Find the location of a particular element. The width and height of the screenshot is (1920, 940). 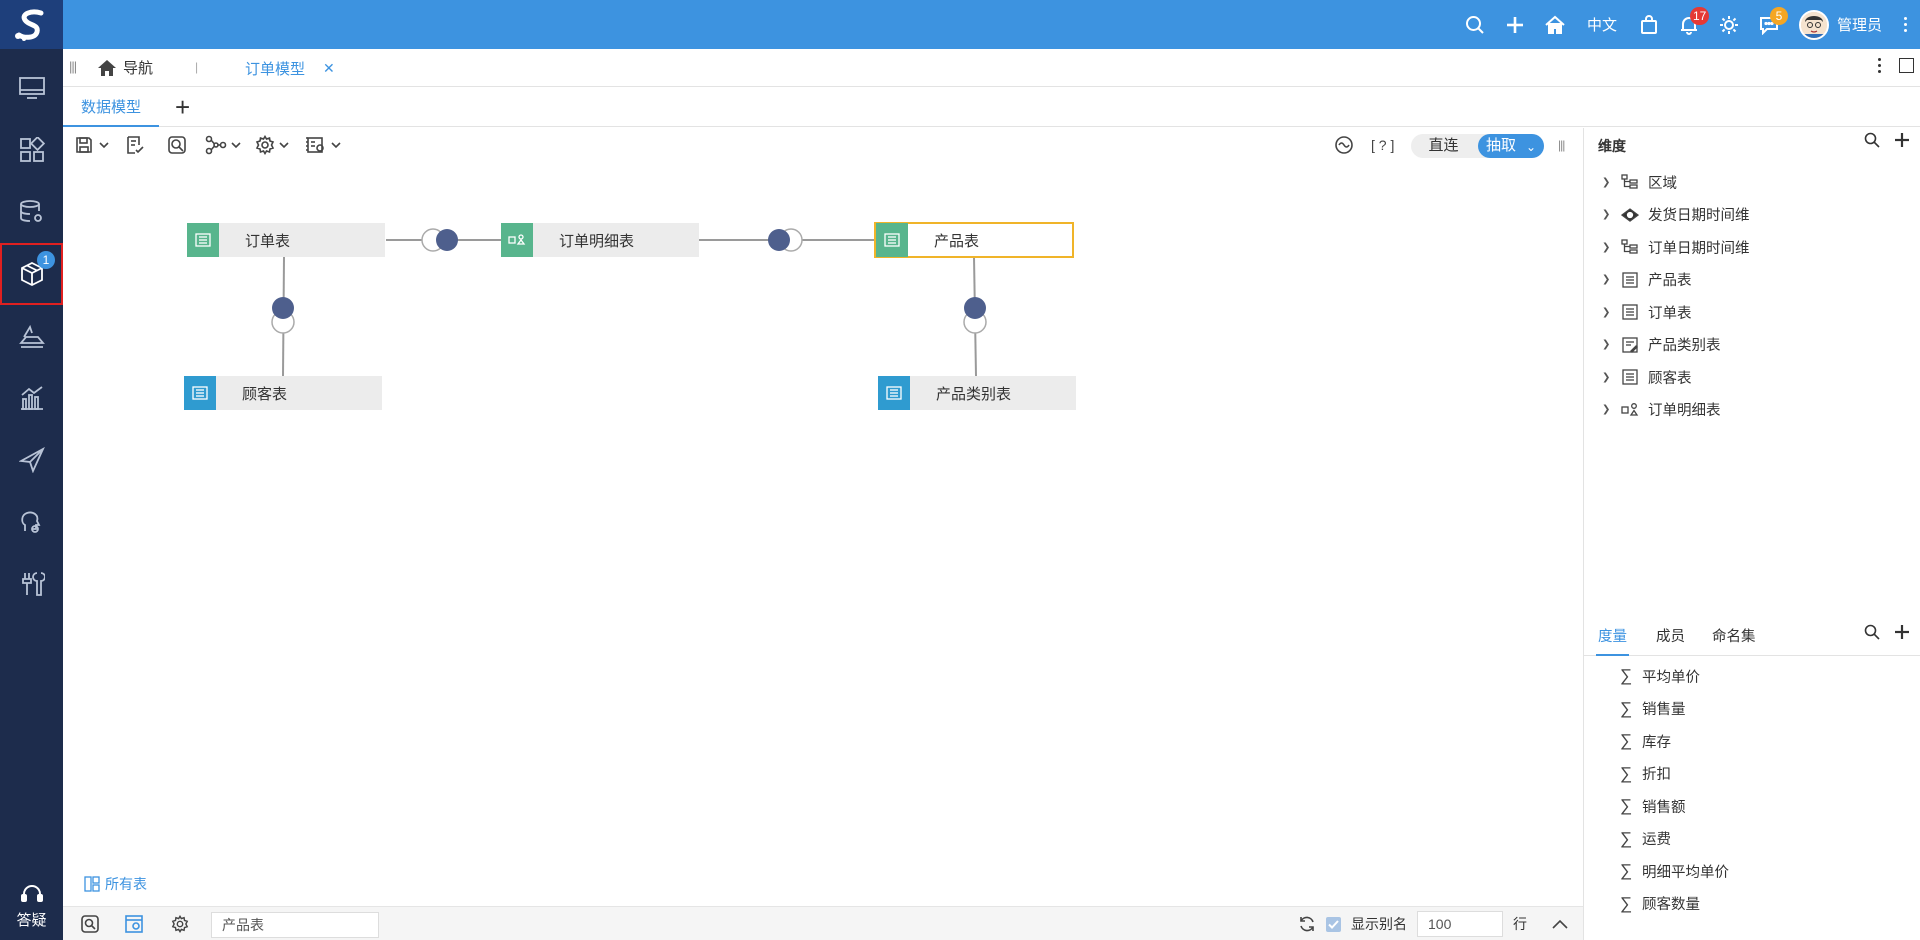

measure-item-label: 折扣 is located at coordinates (1656, 775).